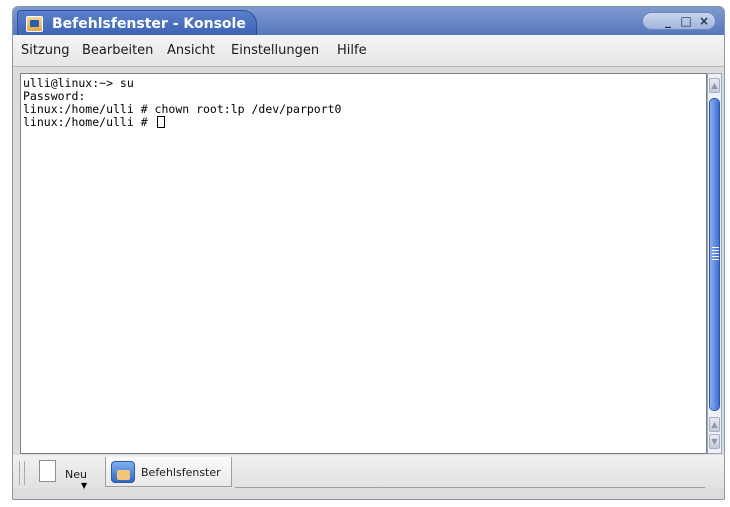 This screenshot has height=507, width=730. I want to click on menu-einstellungen: Einstellungen, so click(275, 50).